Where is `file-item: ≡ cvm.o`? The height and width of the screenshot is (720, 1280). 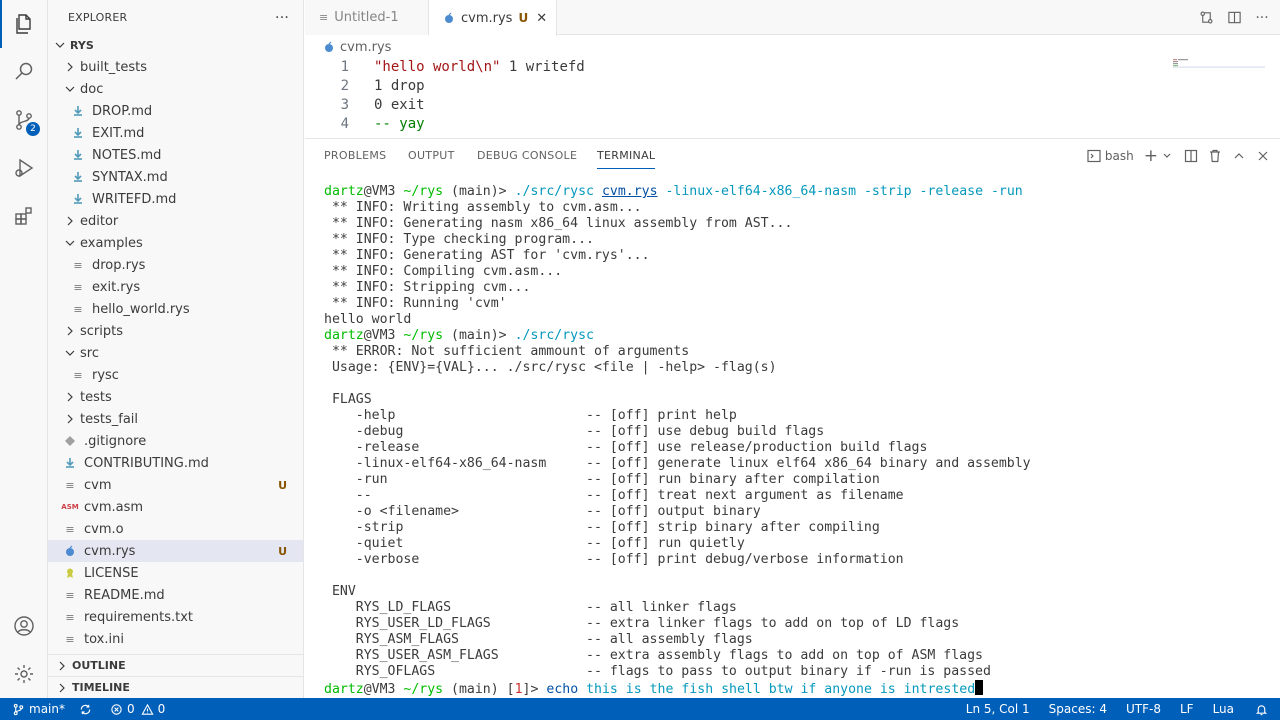 file-item: ≡ cvm.o is located at coordinates (175, 529).